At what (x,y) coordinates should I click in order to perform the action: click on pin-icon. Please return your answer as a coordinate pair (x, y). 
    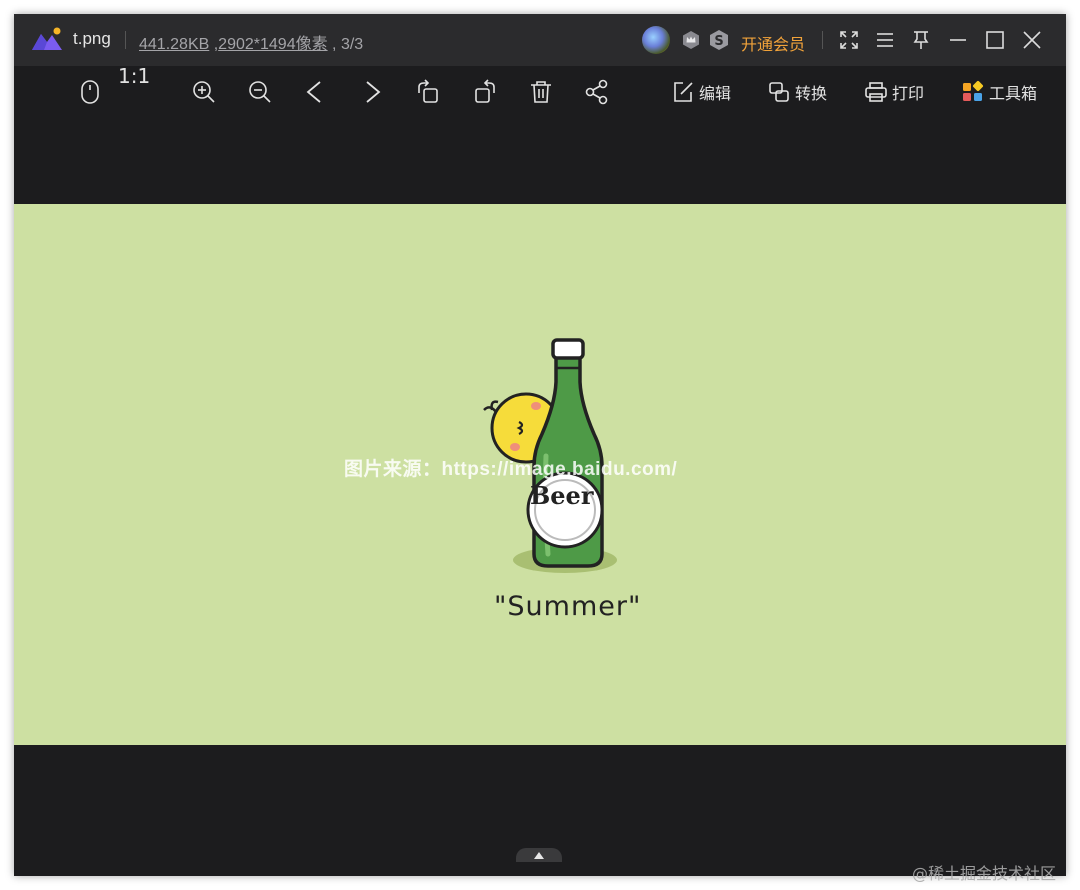
    Looking at the image, I should click on (921, 40).